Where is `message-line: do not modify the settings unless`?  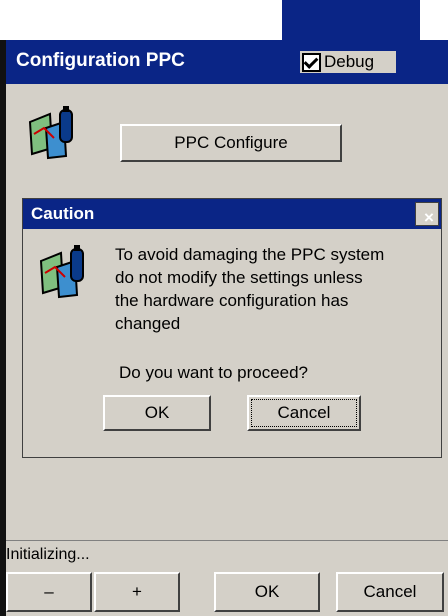 message-line: do not modify the settings unless is located at coordinates (239, 277).